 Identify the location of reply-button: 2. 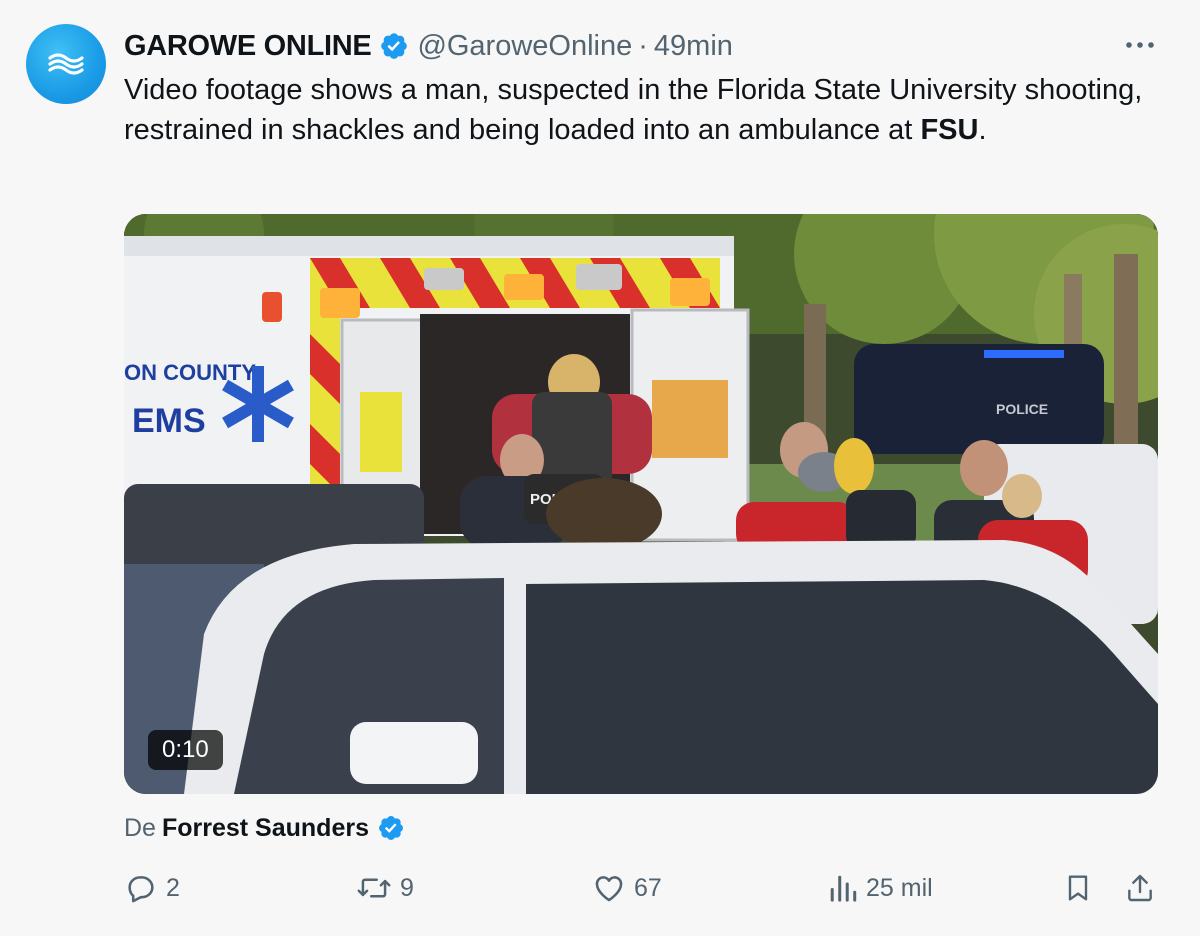
(152, 888).